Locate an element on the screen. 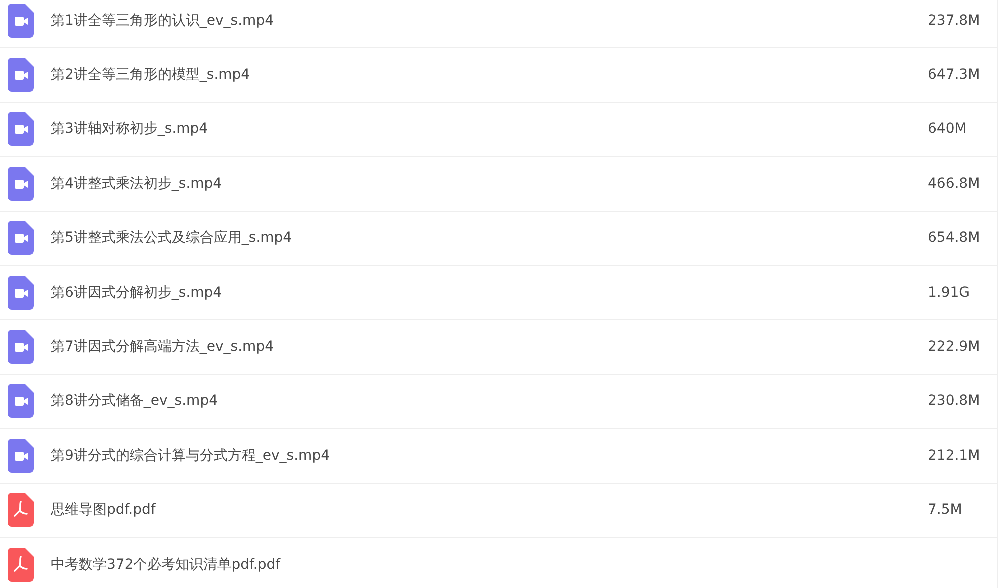 The image size is (1000, 588). file-size: 640M is located at coordinates (948, 129).